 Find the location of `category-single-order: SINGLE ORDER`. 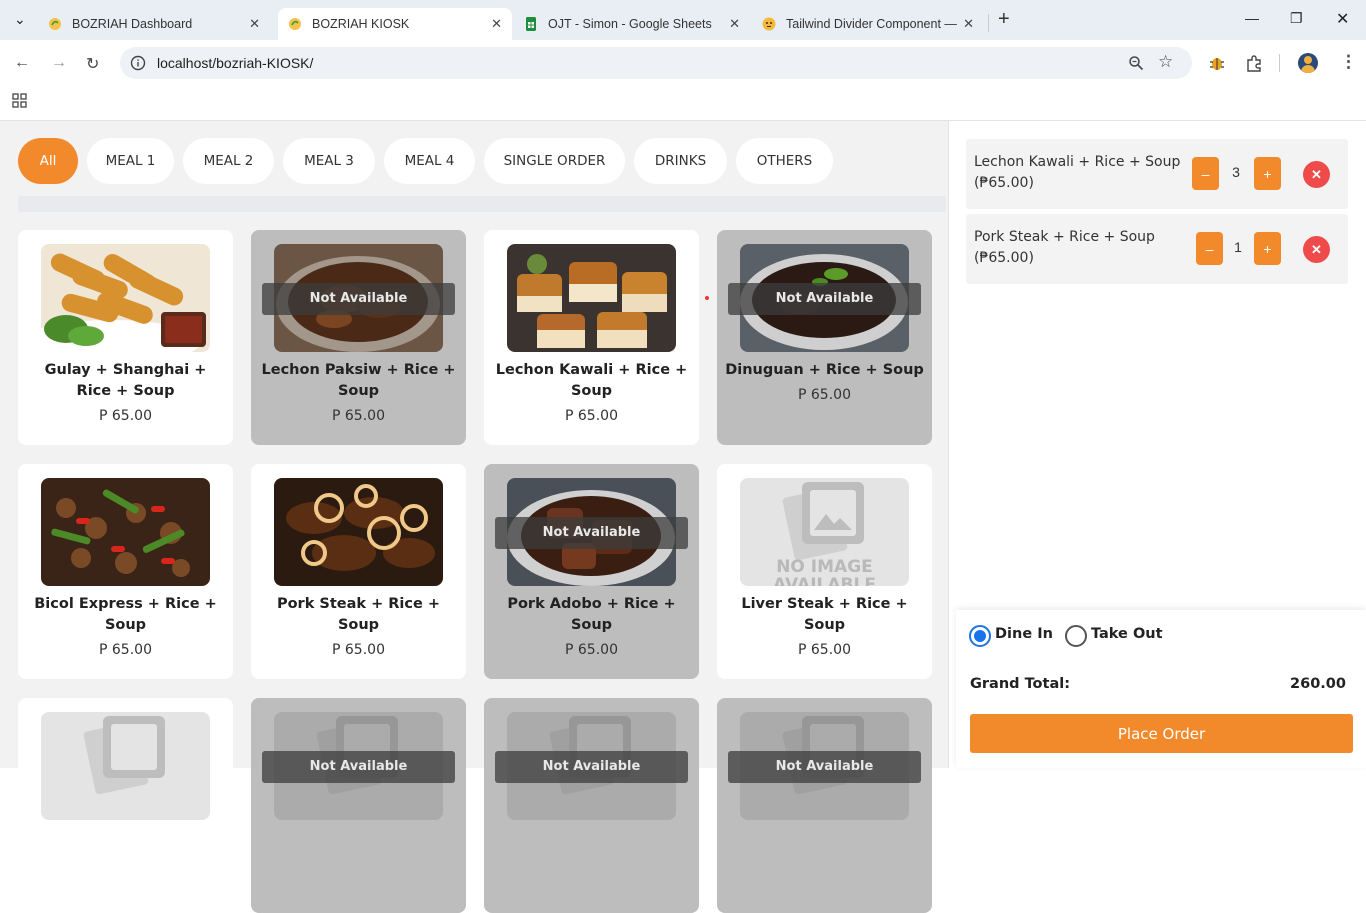

category-single-order: SINGLE ORDER is located at coordinates (554, 161).